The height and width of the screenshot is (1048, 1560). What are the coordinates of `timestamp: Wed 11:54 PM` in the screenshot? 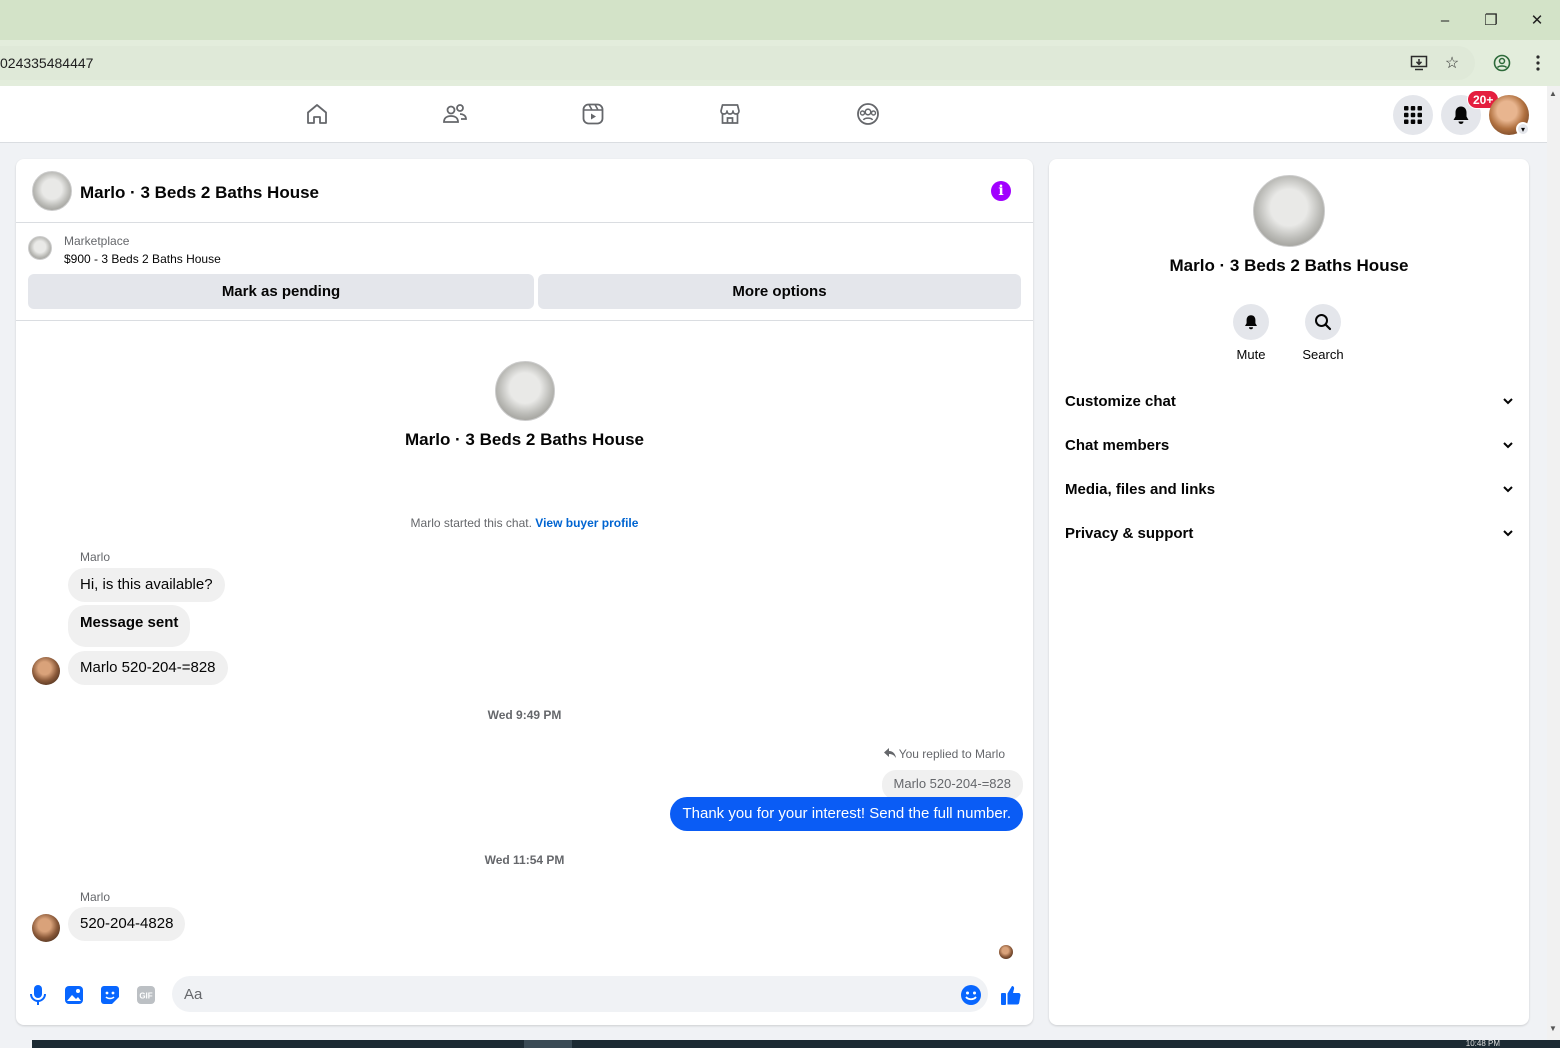 It's located at (524, 860).